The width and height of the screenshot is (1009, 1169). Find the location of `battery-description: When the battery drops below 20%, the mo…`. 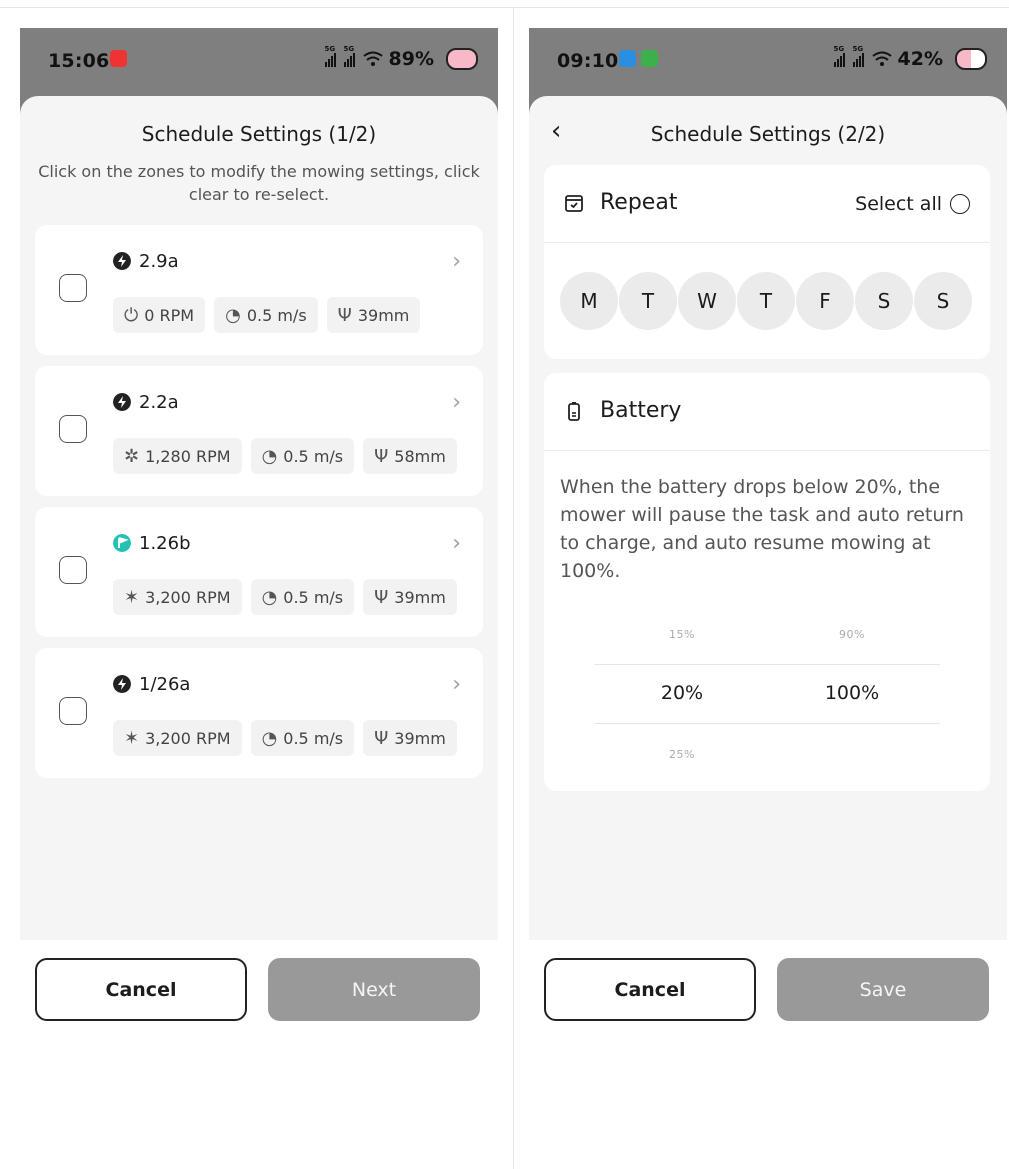

battery-description: When the battery drops below 20%, the mo… is located at coordinates (762, 529).